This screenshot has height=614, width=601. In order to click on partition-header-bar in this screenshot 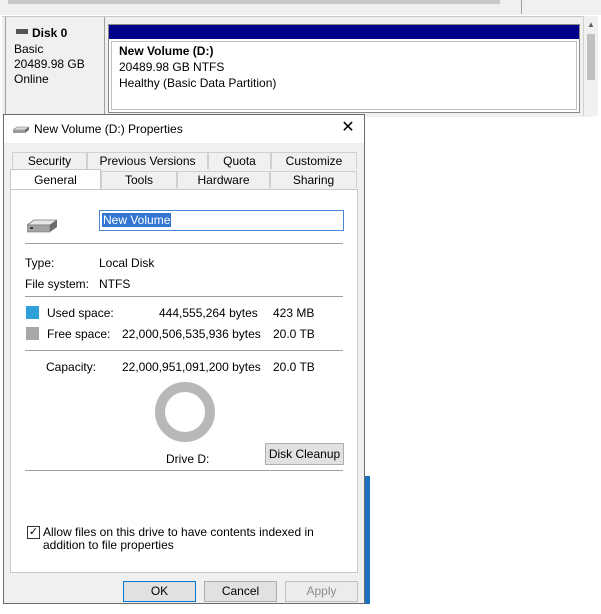, I will do `click(344, 32)`.